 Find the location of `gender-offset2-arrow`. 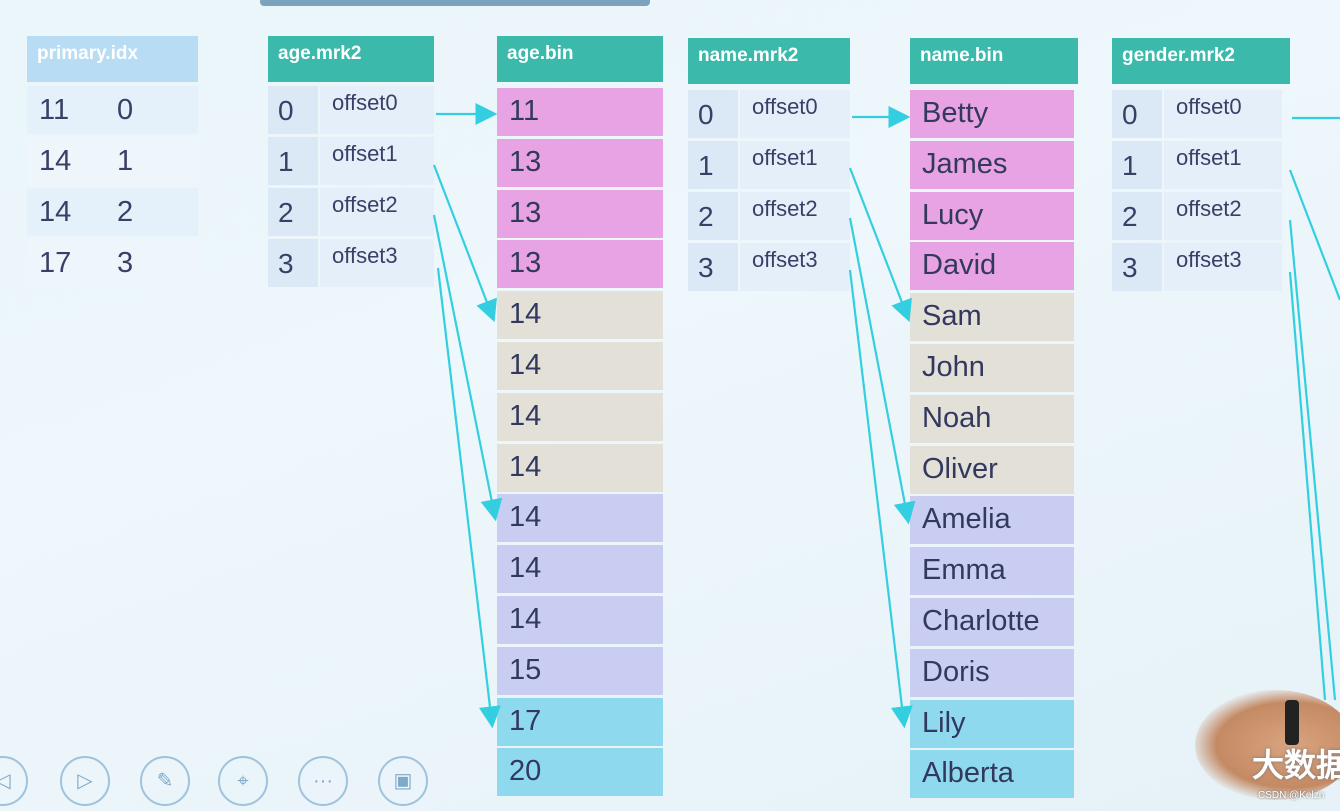

gender-offset2-arrow is located at coordinates (1312, 460).